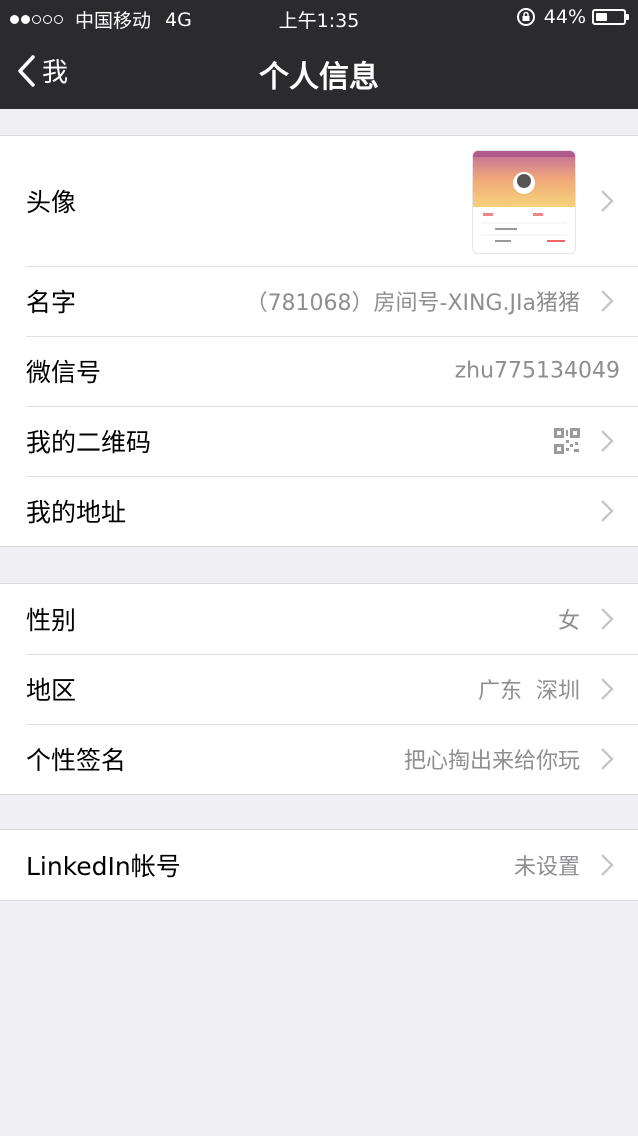 The image size is (638, 1136). Describe the element at coordinates (537, 371) in the screenshot. I see `wechat-id-value: zhu775134049` at that location.